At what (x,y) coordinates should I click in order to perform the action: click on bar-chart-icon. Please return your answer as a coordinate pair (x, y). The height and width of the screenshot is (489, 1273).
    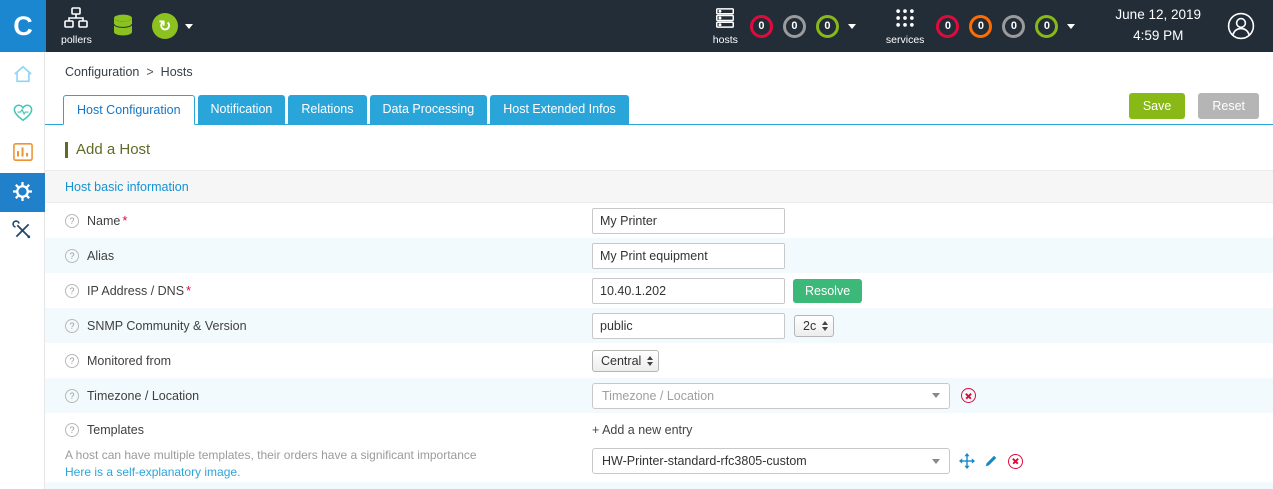
    Looking at the image, I should click on (23, 153).